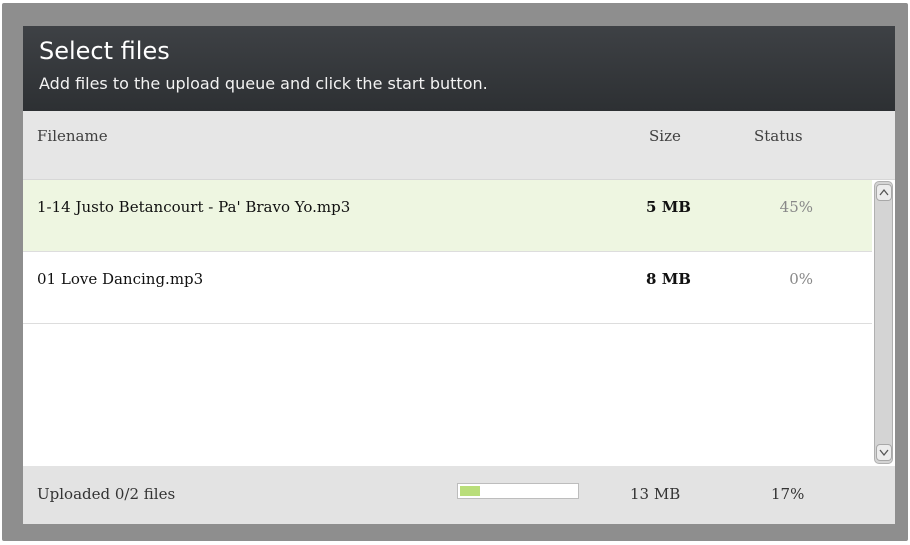  I want to click on uploaded-count: Uploaded 0/2 files, so click(106, 494).